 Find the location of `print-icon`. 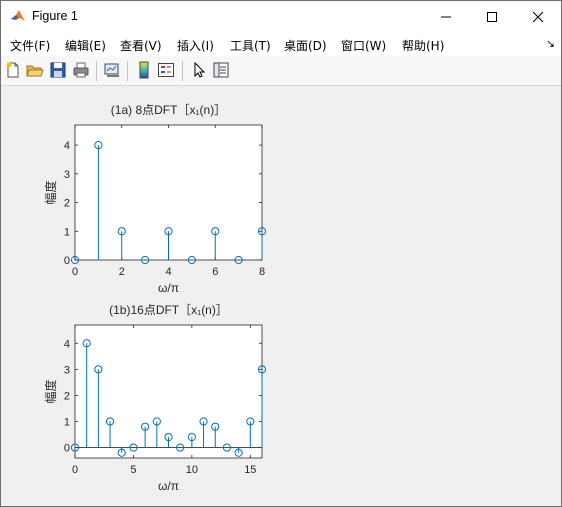

print-icon is located at coordinates (81, 70).